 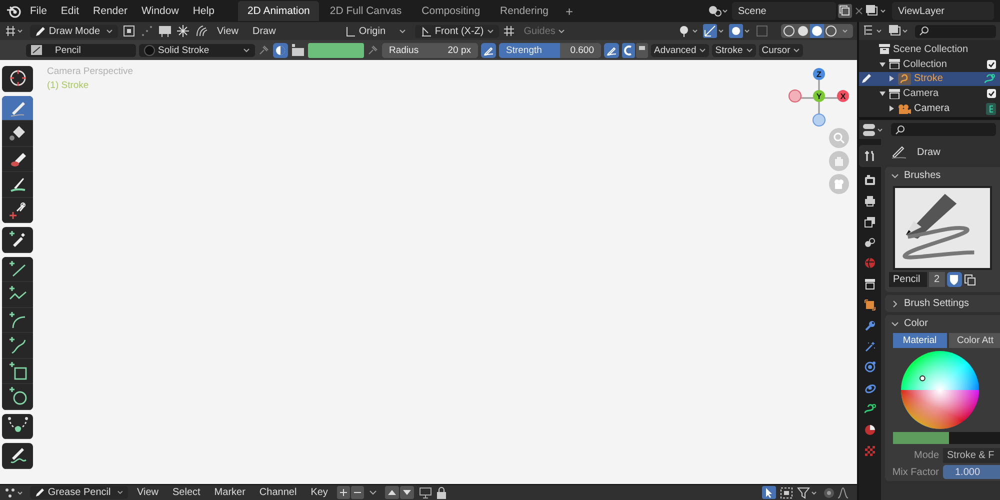 What do you see at coordinates (74, 31) in the screenshot?
I see `mode-dropdown: Draw Mode` at bounding box center [74, 31].